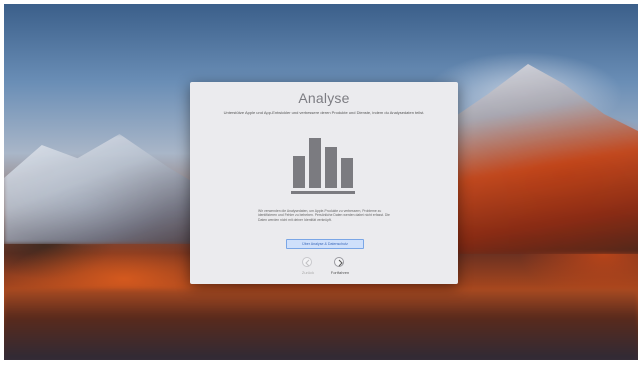  I want to click on wallpaper-mountain-left, so click(109, 189).